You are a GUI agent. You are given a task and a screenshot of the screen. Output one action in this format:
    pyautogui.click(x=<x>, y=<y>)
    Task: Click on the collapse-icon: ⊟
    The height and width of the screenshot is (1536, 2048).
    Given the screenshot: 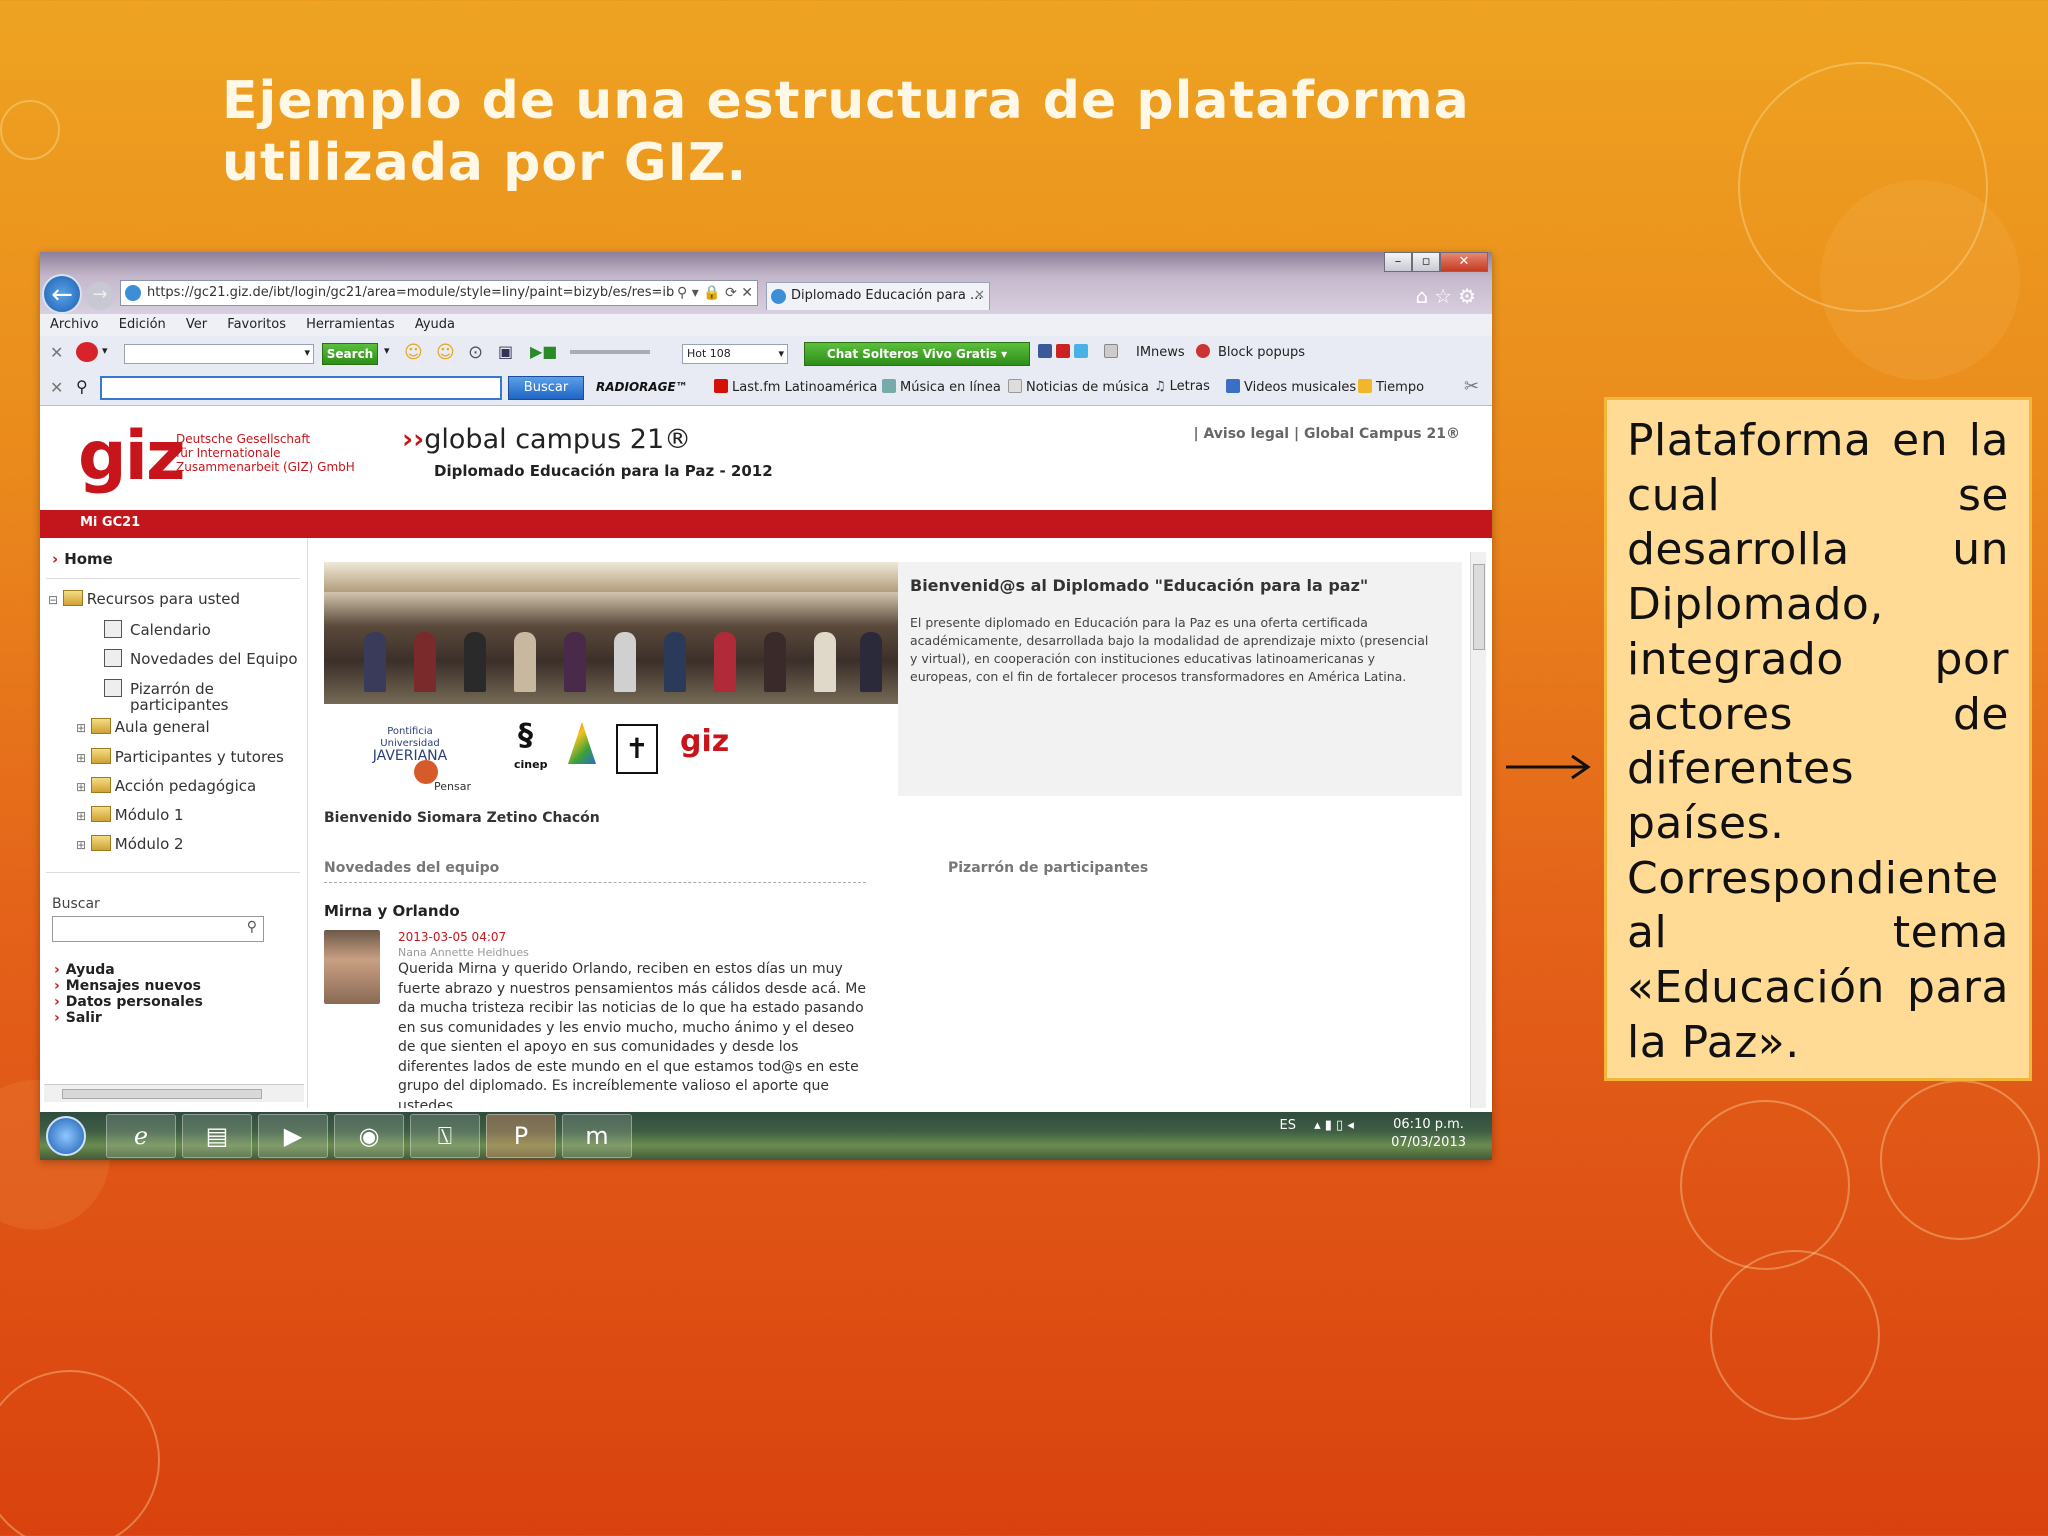 What is the action you would take?
    pyautogui.click(x=53, y=600)
    